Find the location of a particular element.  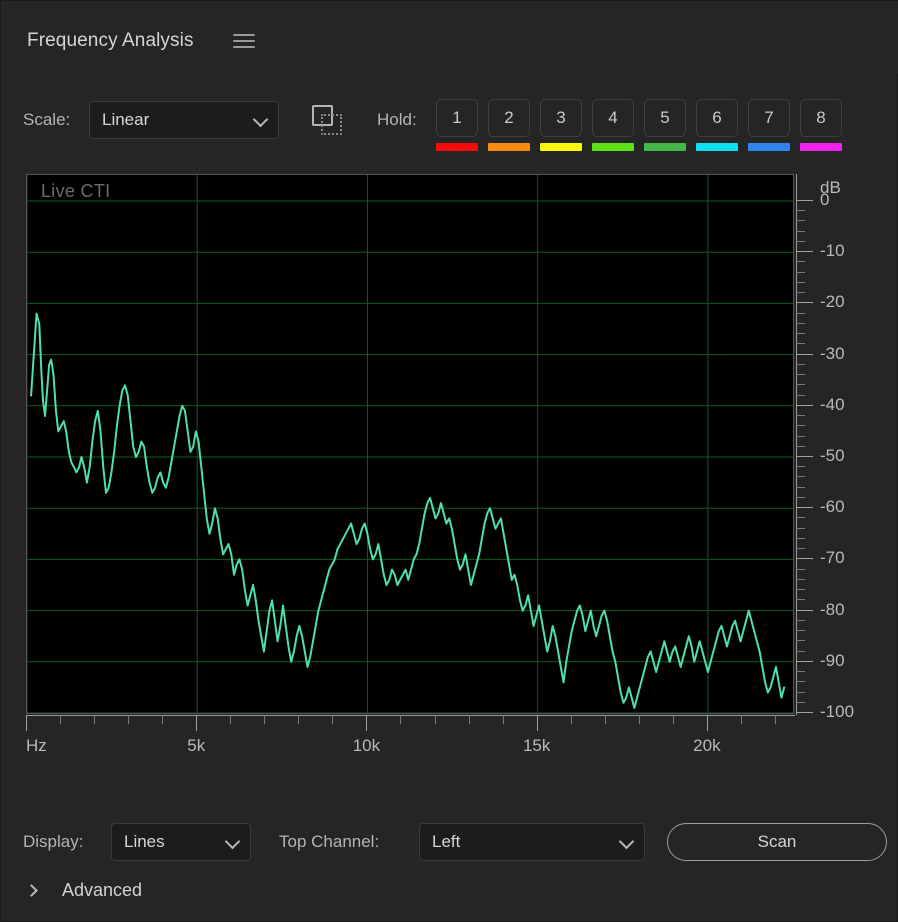

hold-label: Hold: is located at coordinates (397, 119).